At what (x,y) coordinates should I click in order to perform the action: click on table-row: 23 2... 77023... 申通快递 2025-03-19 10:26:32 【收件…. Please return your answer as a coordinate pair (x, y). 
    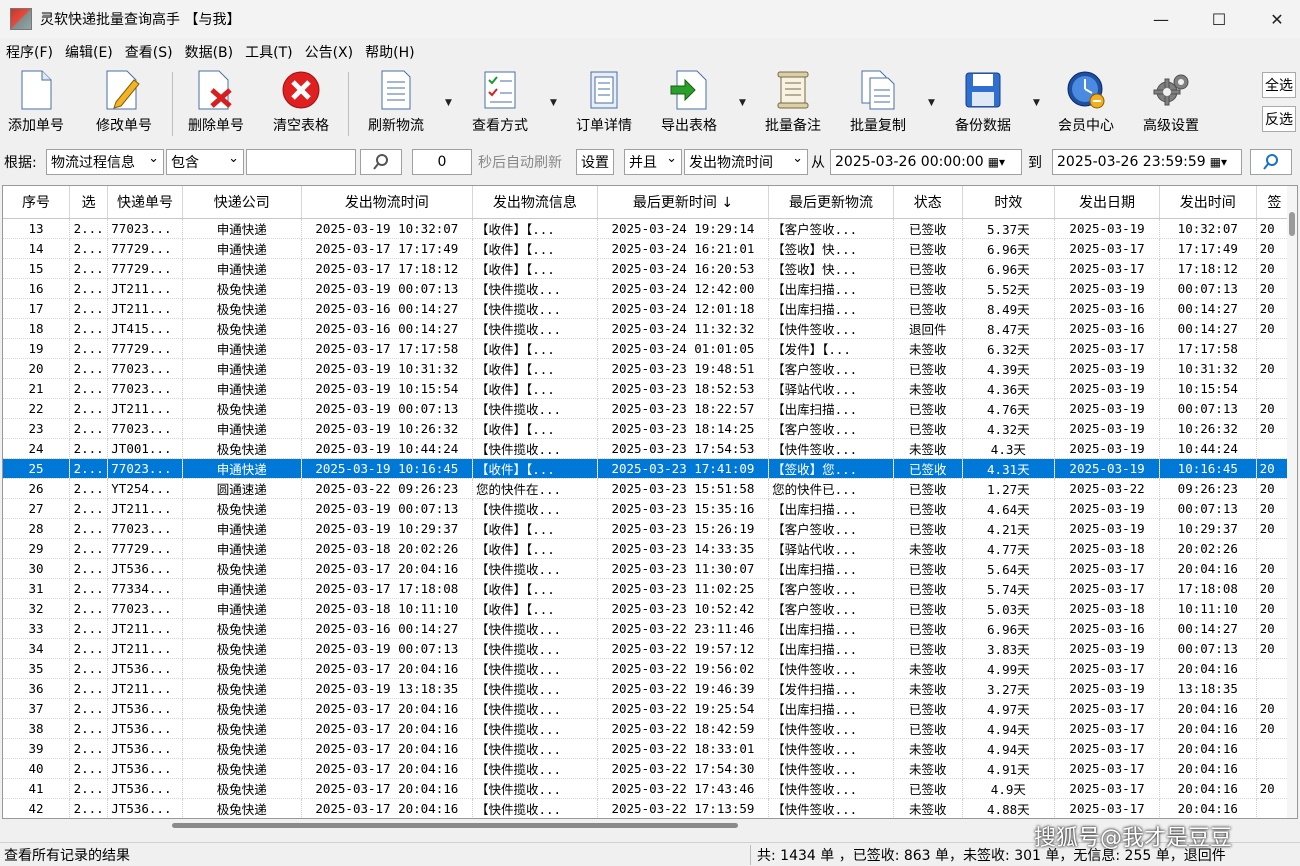
    Looking at the image, I should click on (648, 428).